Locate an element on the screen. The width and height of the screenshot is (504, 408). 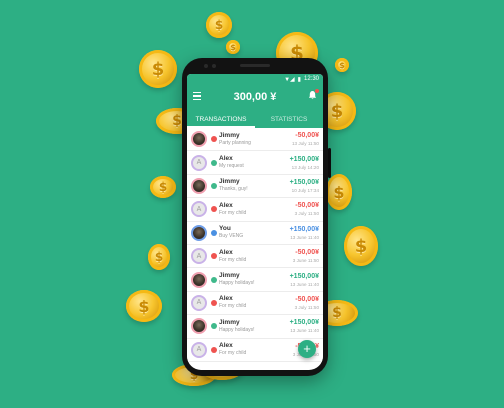
transaction-info: Jimmy Party planning is located at coordinates (255, 139).